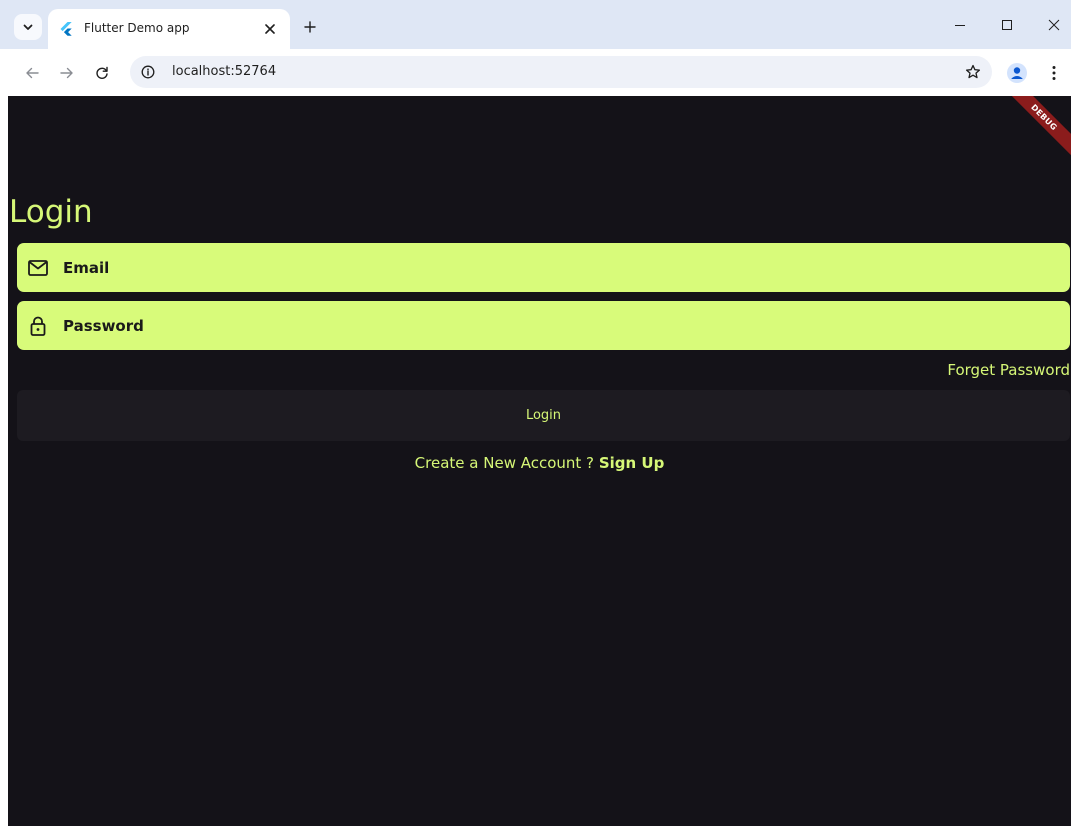 This screenshot has width=1071, height=826. I want to click on bookmark-button, so click(973, 72).